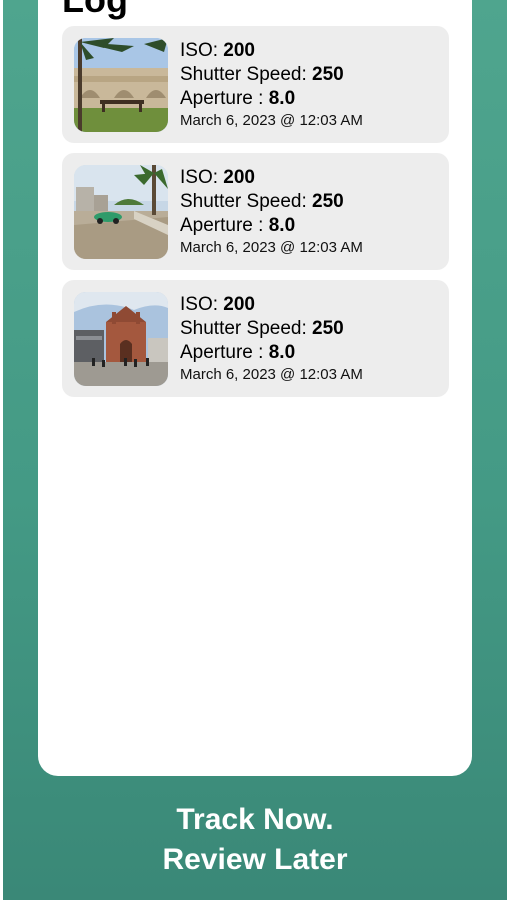 The image size is (507, 900). I want to click on tagline-line-1: Track Now., so click(255, 819).